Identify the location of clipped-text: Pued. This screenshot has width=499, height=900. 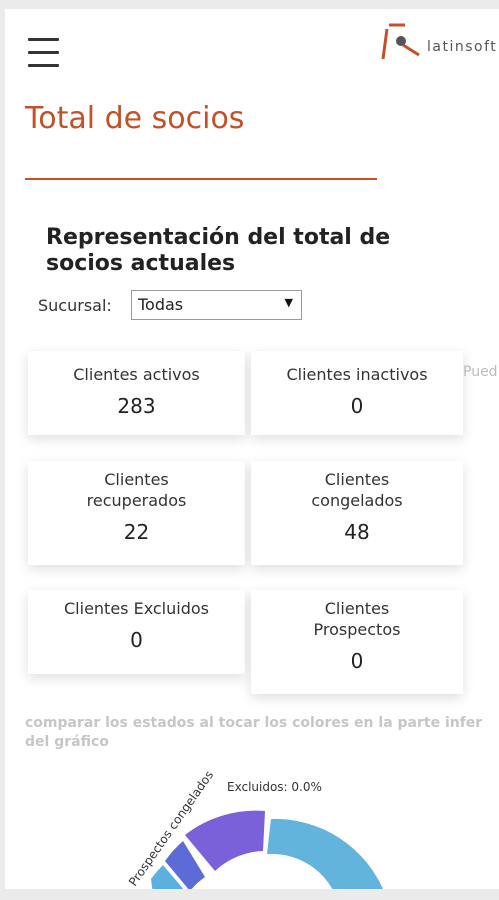
(480, 372).